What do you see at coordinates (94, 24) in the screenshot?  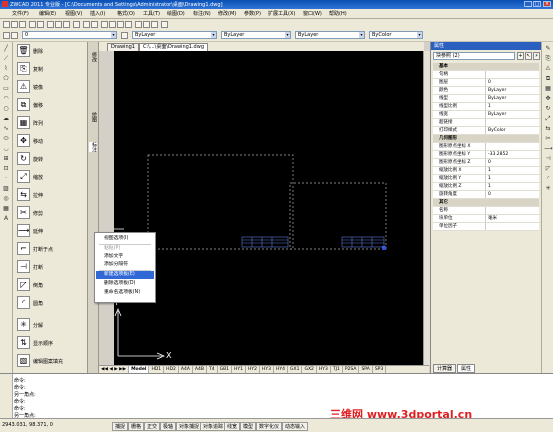 I see `redo-icon` at bounding box center [94, 24].